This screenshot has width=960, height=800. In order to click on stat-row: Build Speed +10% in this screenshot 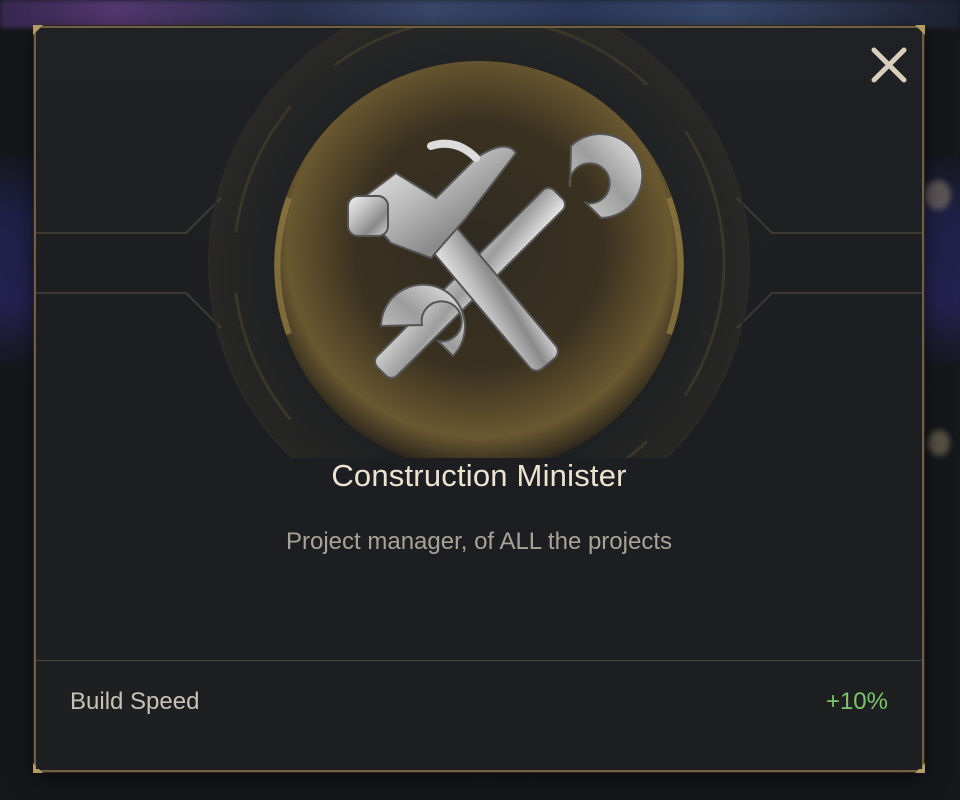, I will do `click(479, 715)`.